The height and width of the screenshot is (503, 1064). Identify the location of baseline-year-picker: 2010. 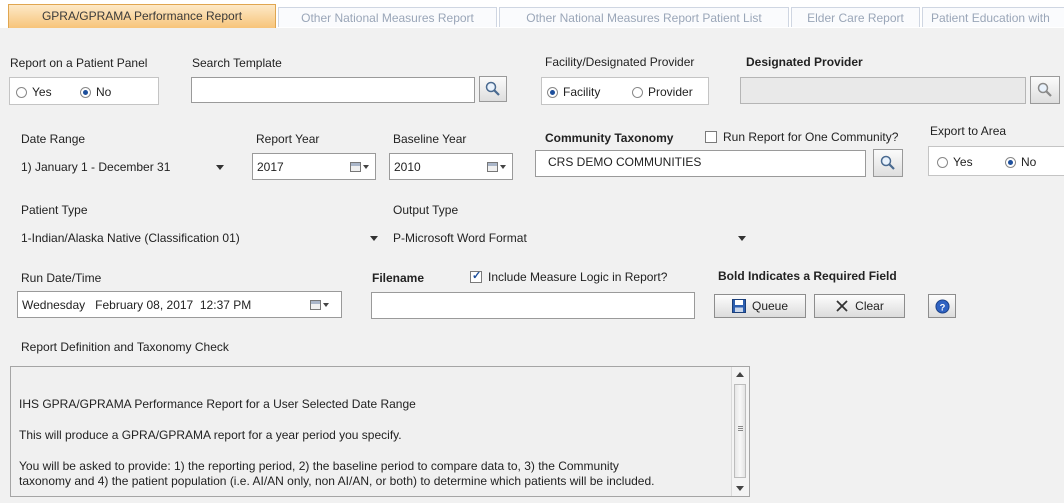
(451, 166).